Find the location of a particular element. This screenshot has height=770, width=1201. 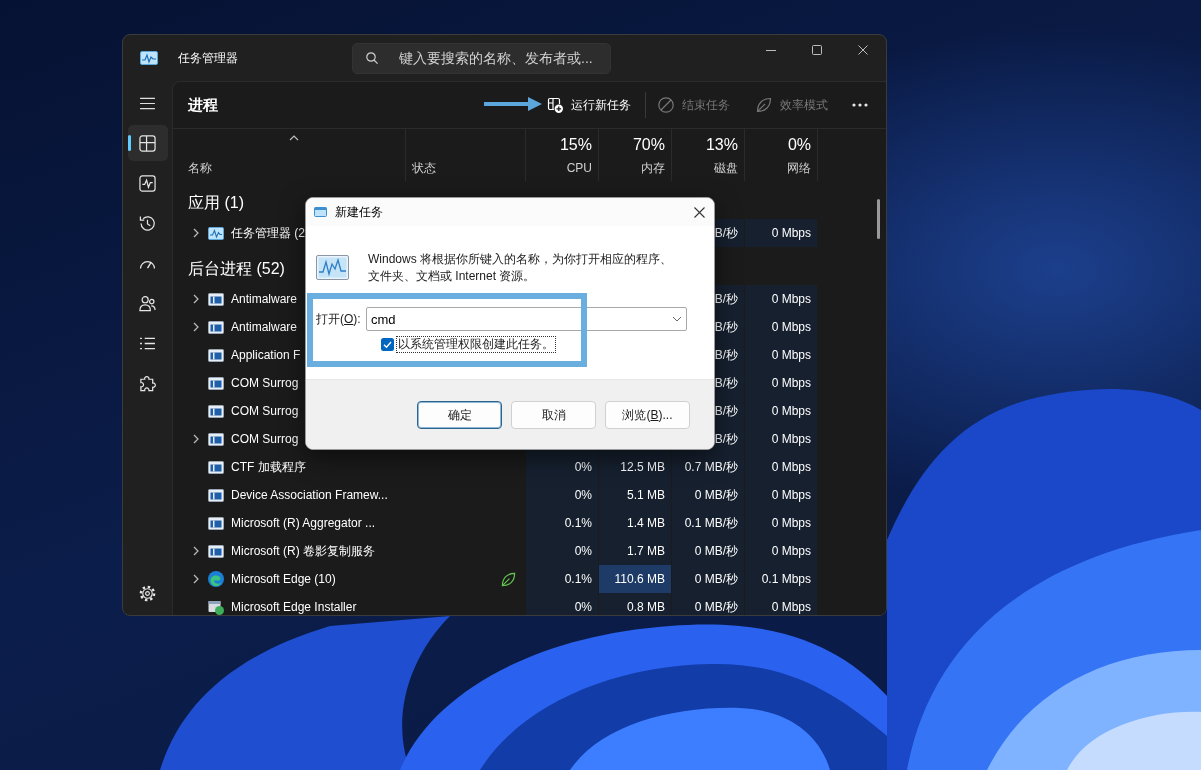

table-cell: 0.1 Mbps is located at coordinates (781, 579).